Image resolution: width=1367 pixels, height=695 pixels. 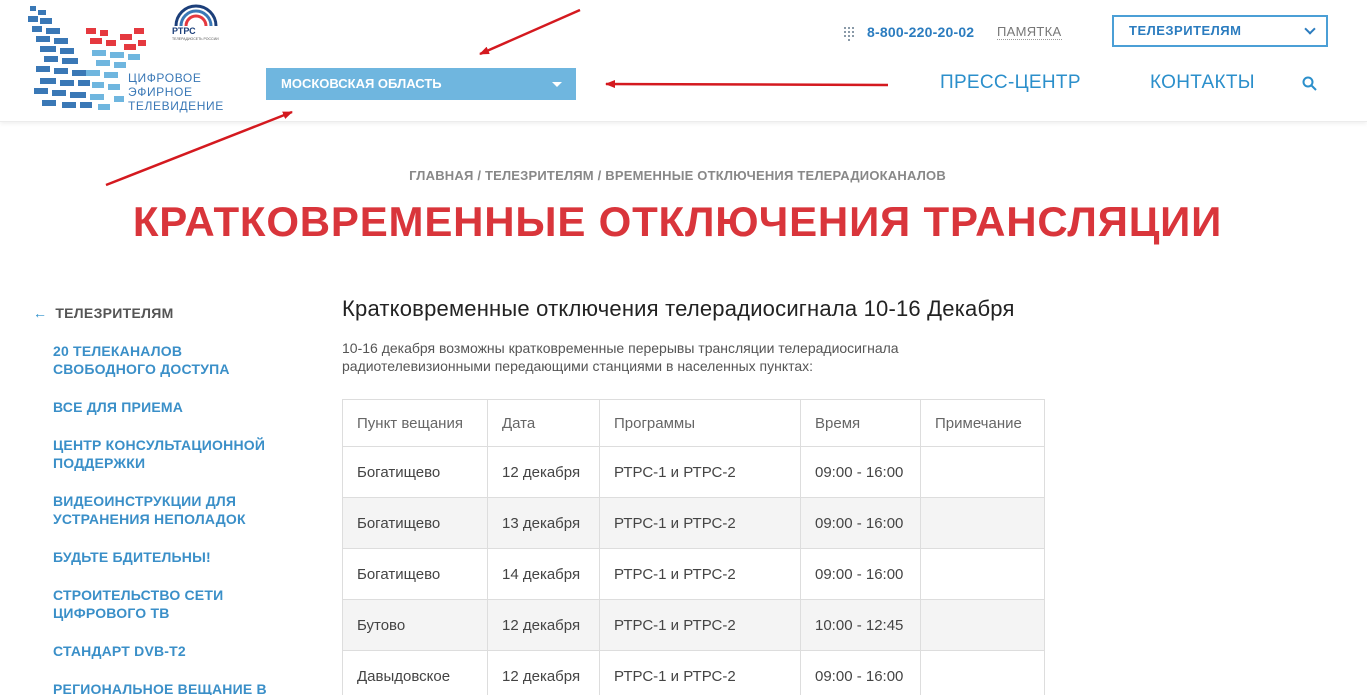 I want to click on table-cell: 10:00 - 12:45, so click(x=860, y=625).